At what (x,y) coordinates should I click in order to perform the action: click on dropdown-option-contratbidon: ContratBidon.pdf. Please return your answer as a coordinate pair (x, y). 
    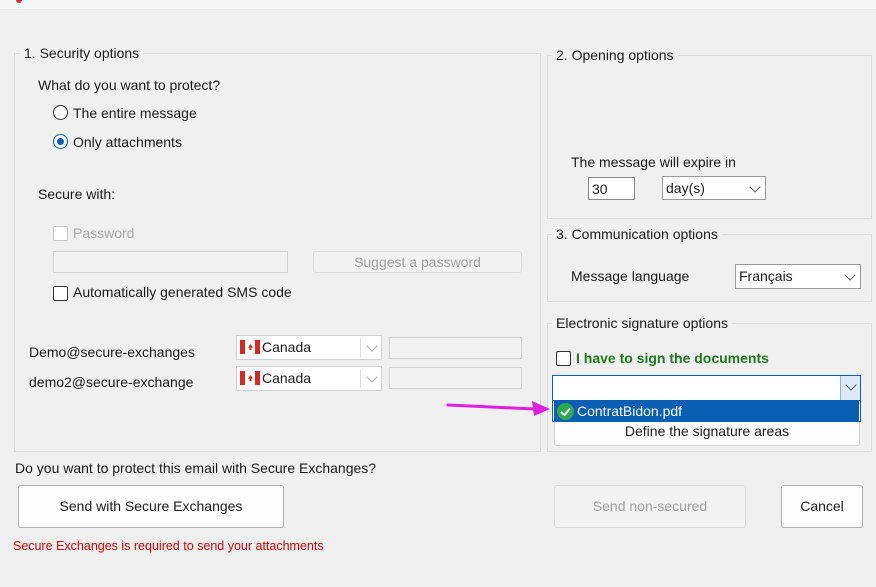
    Looking at the image, I should click on (706, 411).